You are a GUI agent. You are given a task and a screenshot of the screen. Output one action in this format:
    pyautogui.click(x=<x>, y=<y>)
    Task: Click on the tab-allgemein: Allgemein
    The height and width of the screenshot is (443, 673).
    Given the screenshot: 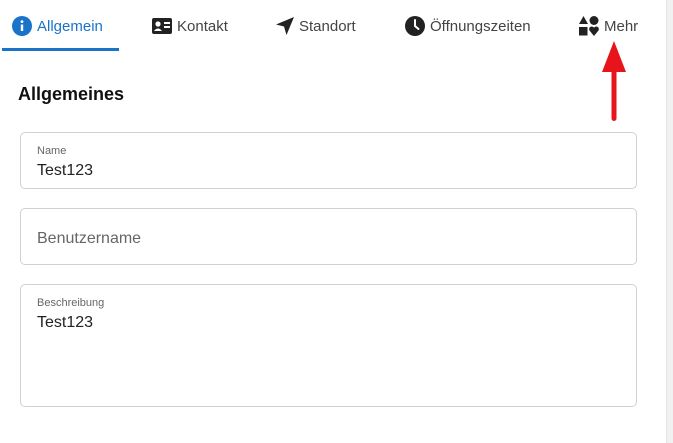 What is the action you would take?
    pyautogui.click(x=57, y=26)
    